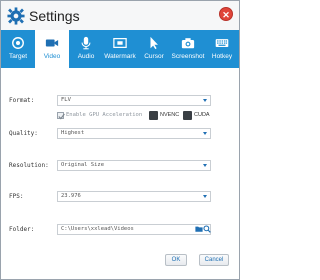 The width and height of the screenshot is (320, 280). What do you see at coordinates (83, 165) in the screenshot?
I see `resolution-value: Original Size` at bounding box center [83, 165].